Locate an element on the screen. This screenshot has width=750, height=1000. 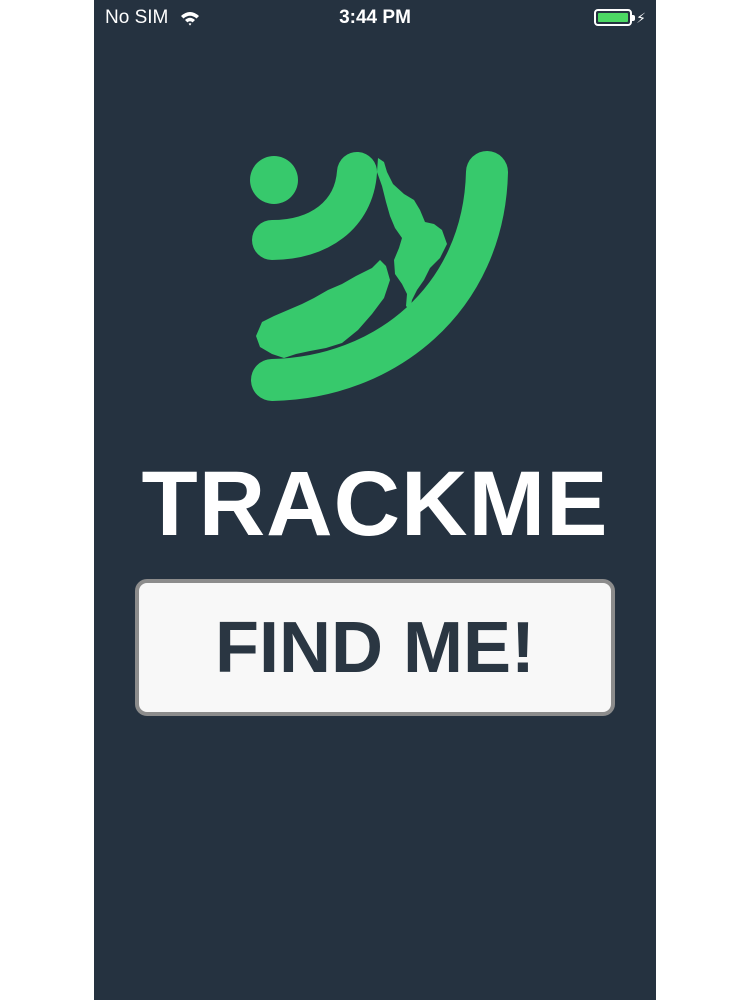
clock: 3:44 PM is located at coordinates (375, 17).